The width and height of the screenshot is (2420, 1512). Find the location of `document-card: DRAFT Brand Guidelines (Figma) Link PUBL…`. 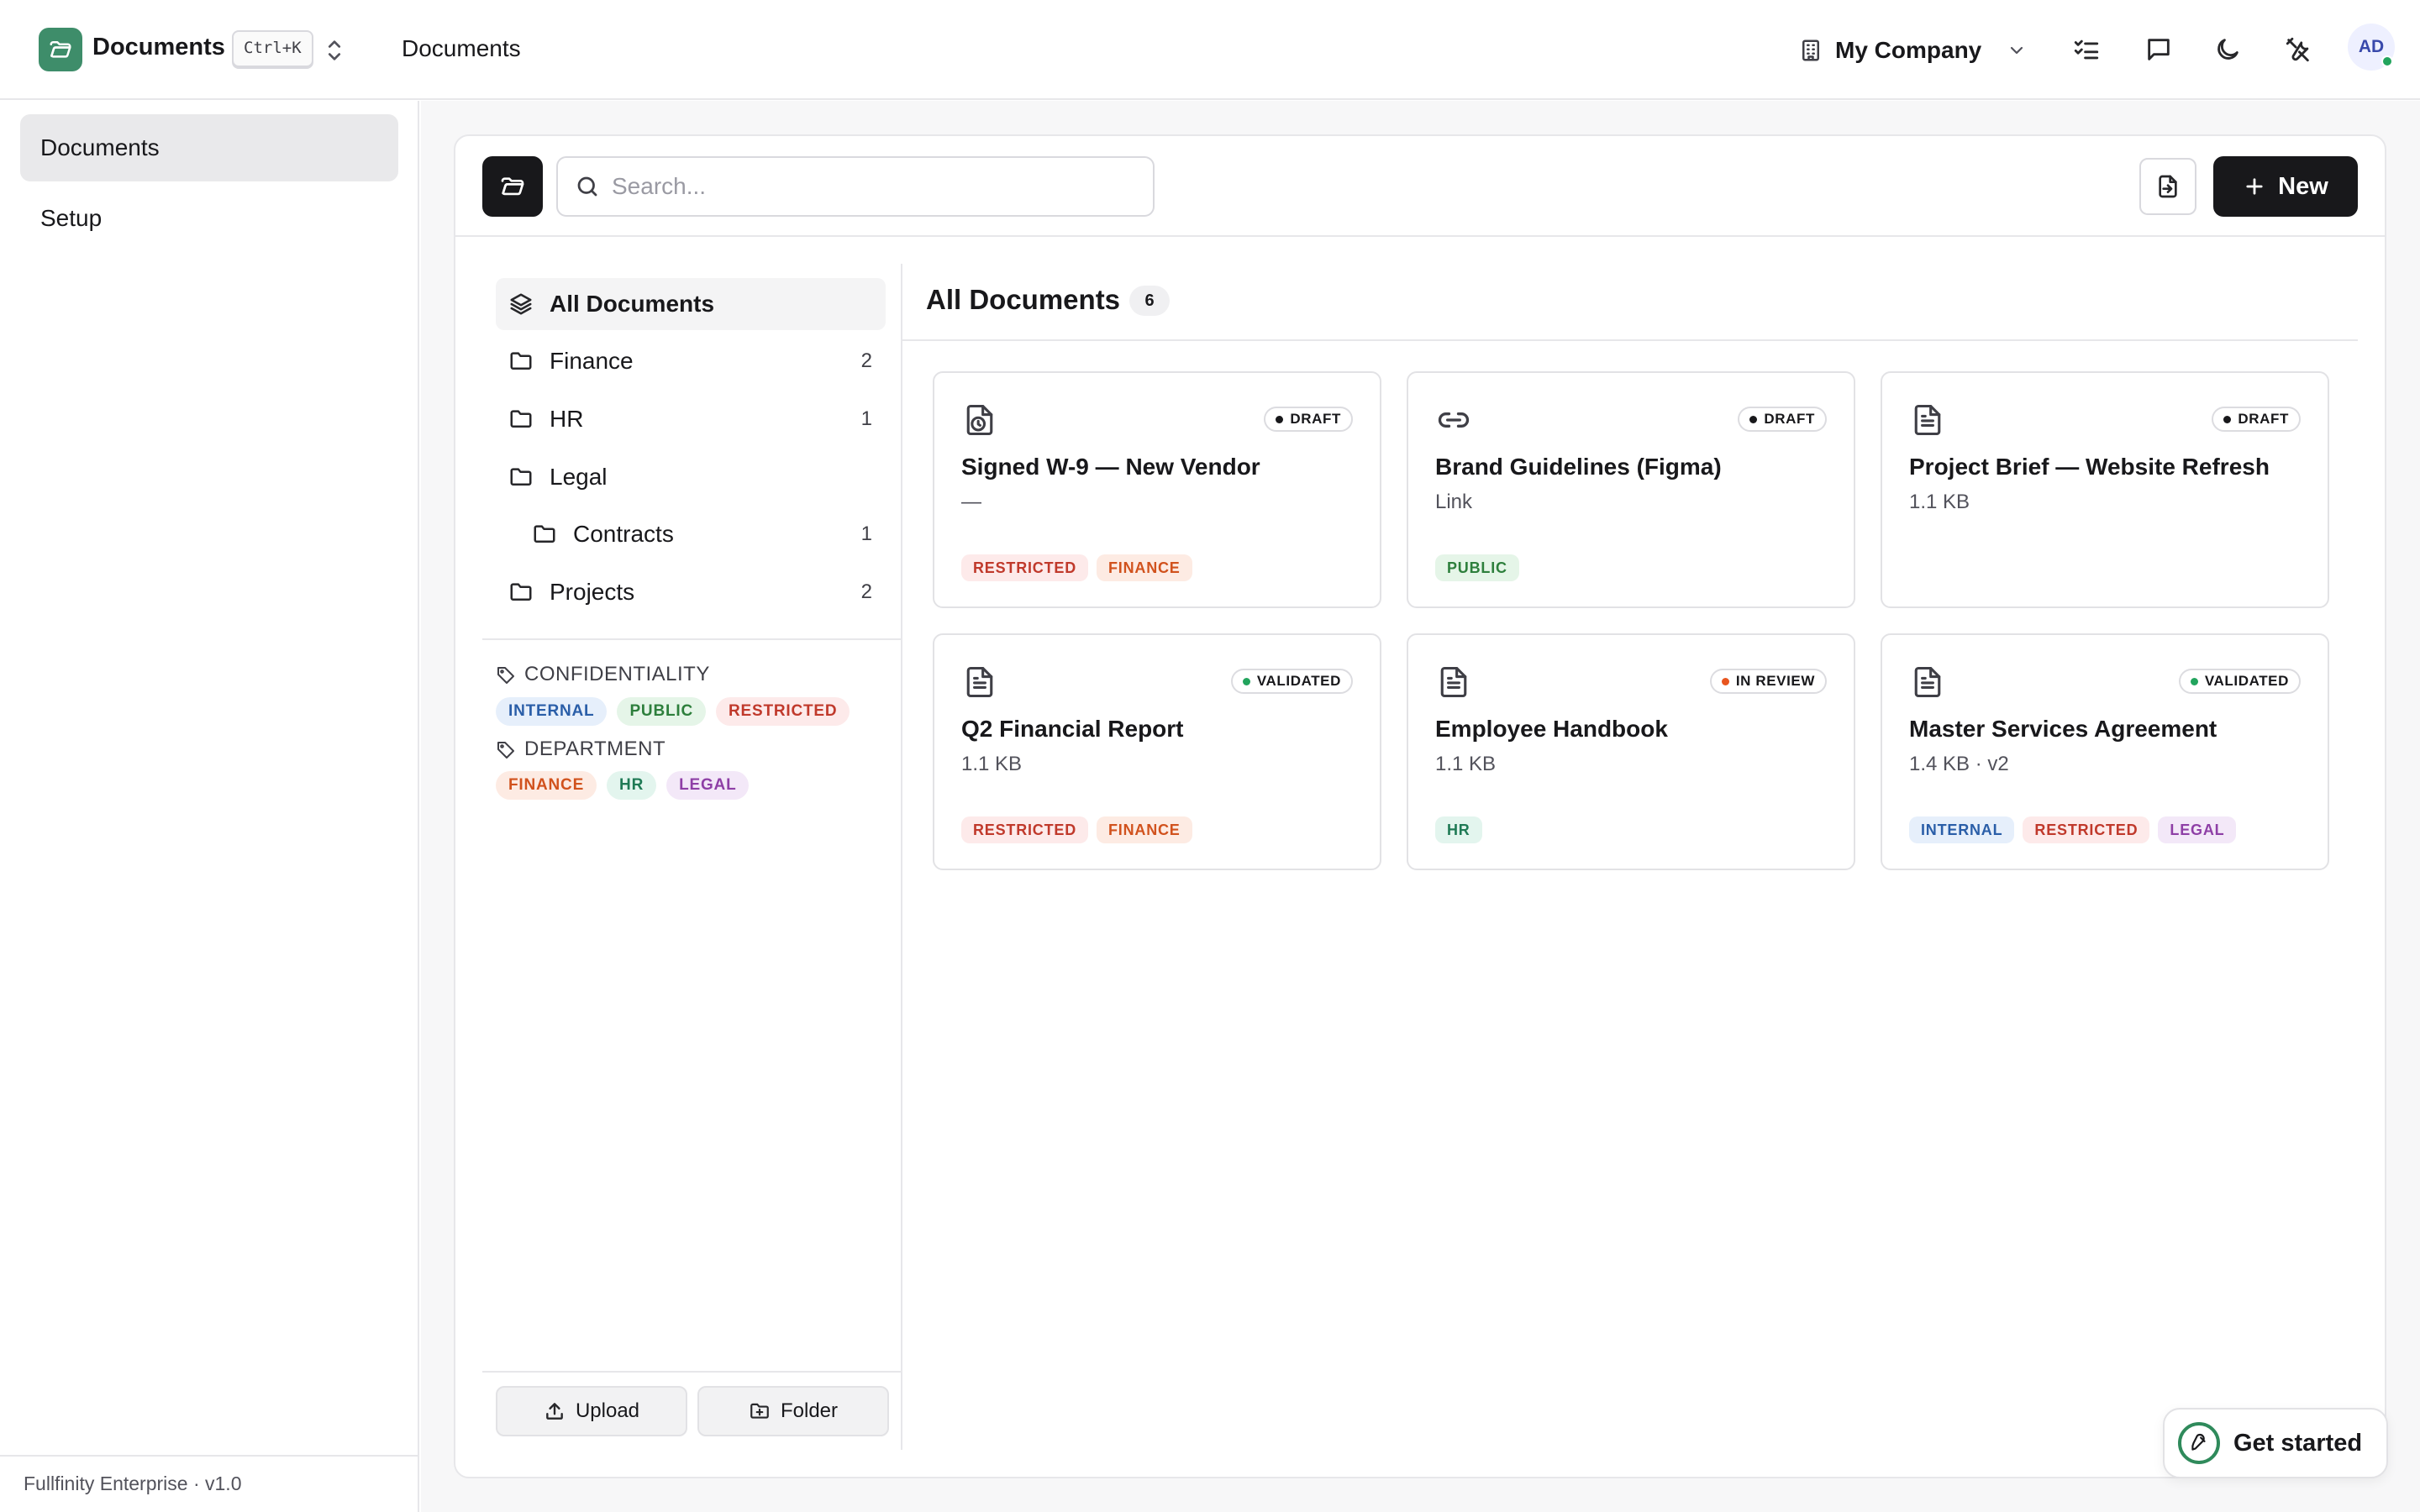

document-card: DRAFT Brand Guidelines (Figma) Link PUBL… is located at coordinates (1631, 489).